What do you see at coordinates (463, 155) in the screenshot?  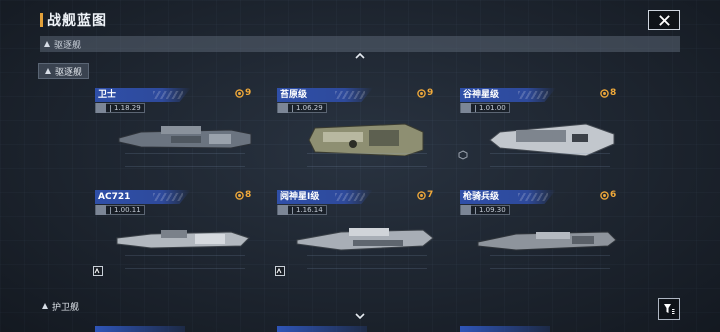 I see `hexagon-icon` at bounding box center [463, 155].